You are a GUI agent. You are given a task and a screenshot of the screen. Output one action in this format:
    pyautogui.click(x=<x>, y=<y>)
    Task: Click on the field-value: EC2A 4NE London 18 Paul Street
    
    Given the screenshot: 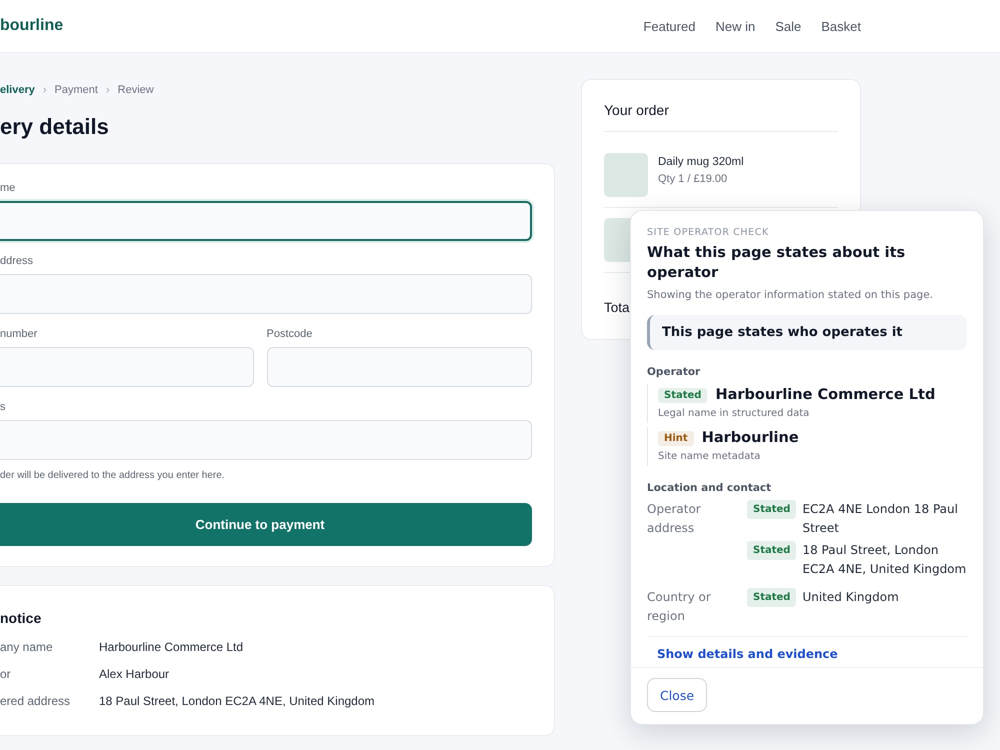 What is the action you would take?
    pyautogui.click(x=880, y=519)
    